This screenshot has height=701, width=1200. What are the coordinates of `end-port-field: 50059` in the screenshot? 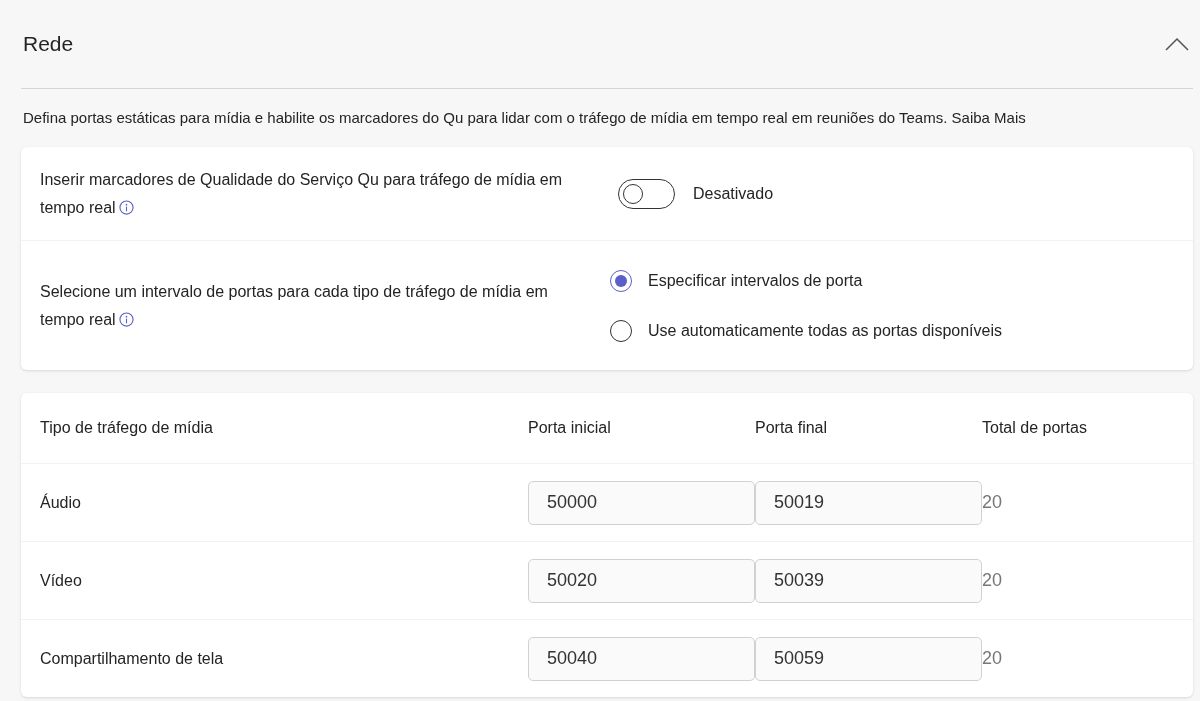 It's located at (868, 658).